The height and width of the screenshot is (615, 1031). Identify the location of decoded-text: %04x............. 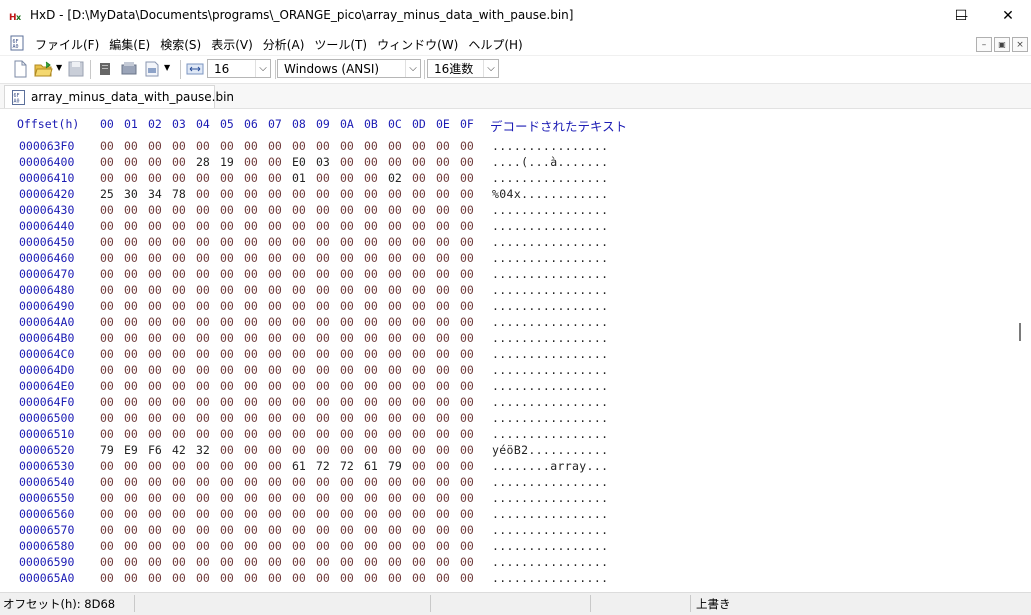
(550, 194).